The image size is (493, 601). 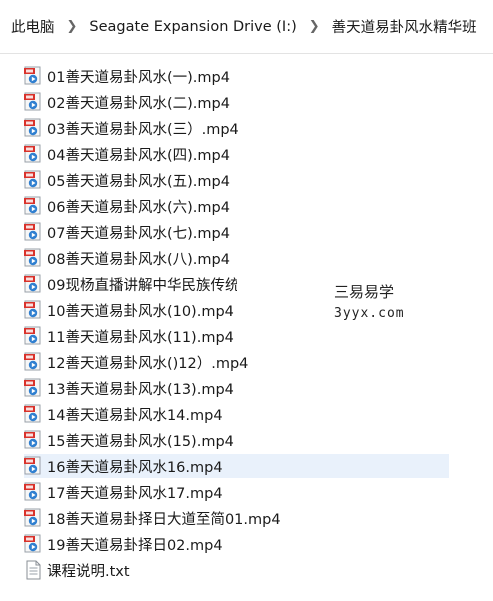 I want to click on file-name: 01善天道易卦风水(一).mp4, so click(x=138, y=77).